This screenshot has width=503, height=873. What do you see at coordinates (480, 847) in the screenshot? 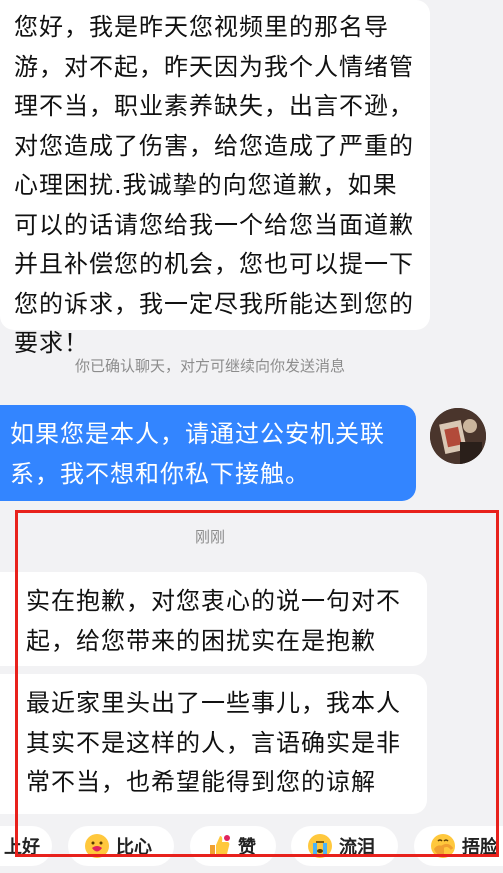
I see `reaction-label: 捂脸` at bounding box center [480, 847].